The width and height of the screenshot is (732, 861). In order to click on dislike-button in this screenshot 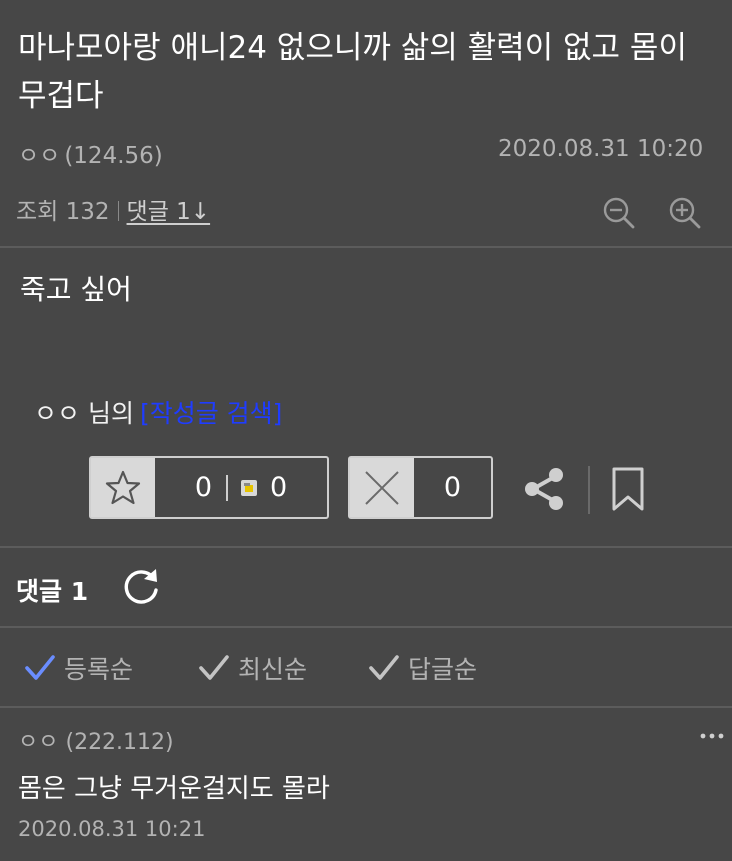, I will do `click(382, 487)`.